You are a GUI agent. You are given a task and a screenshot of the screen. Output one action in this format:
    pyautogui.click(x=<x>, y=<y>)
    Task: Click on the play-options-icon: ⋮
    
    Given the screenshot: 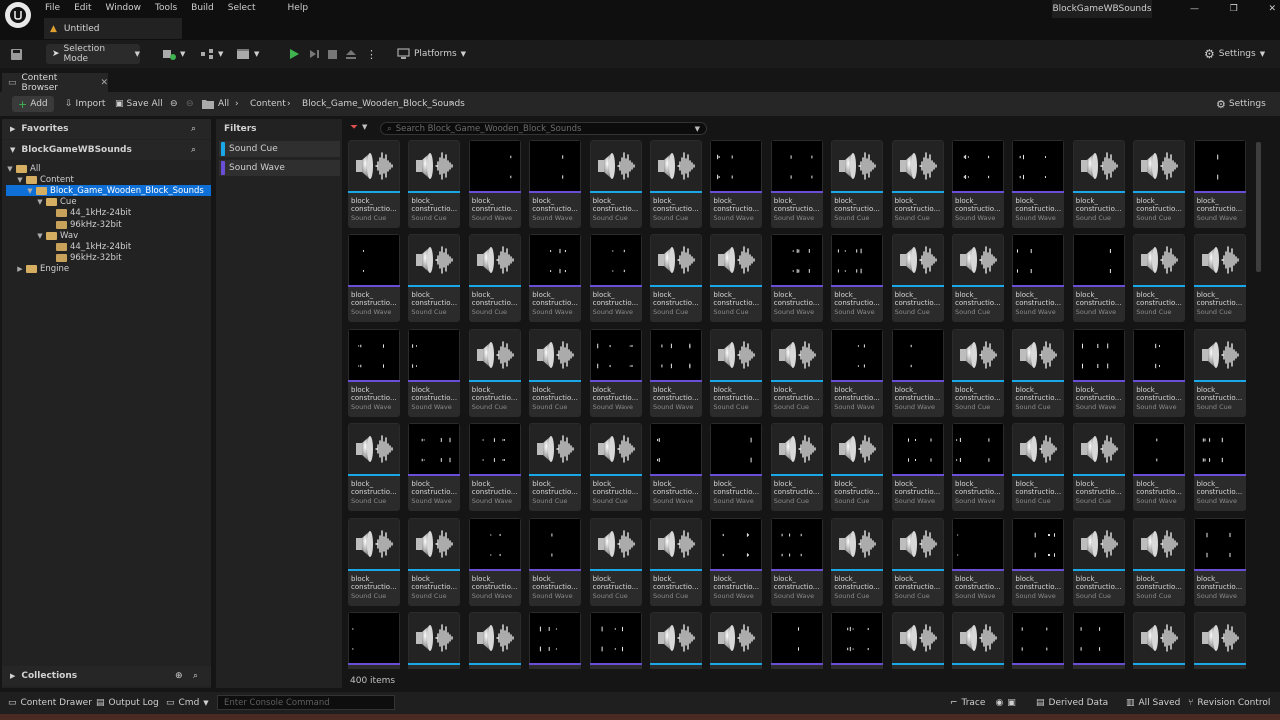 What is the action you would take?
    pyautogui.click(x=371, y=54)
    